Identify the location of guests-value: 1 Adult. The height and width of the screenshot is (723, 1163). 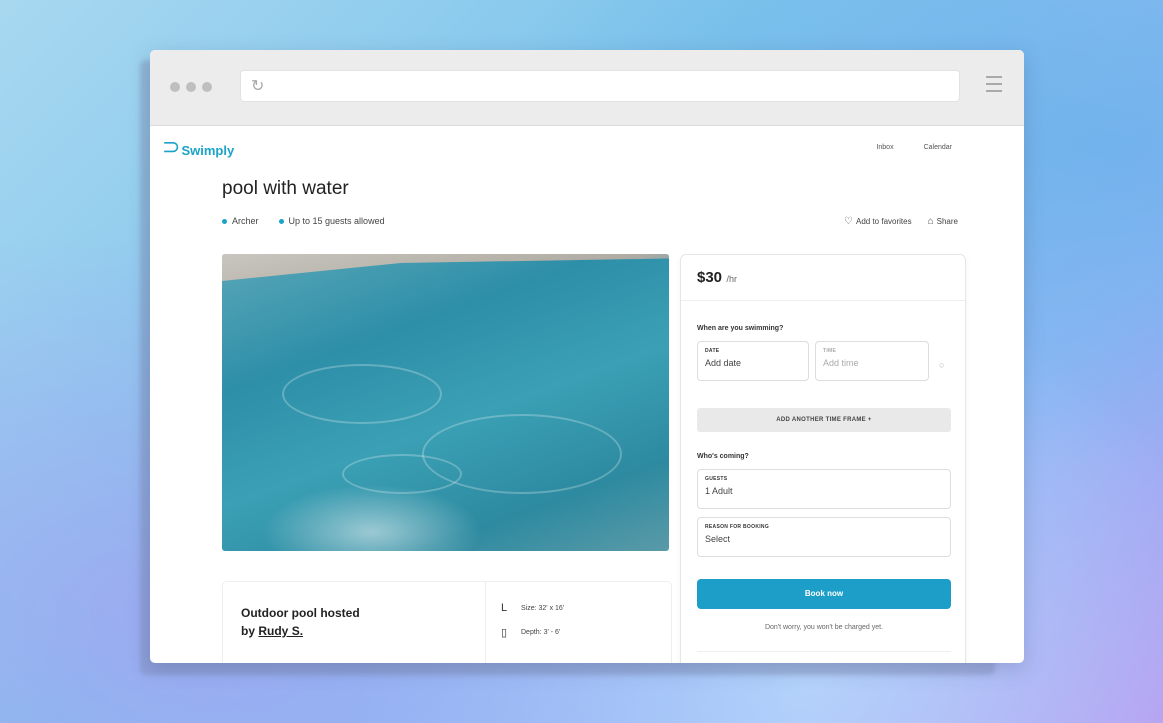
(719, 491).